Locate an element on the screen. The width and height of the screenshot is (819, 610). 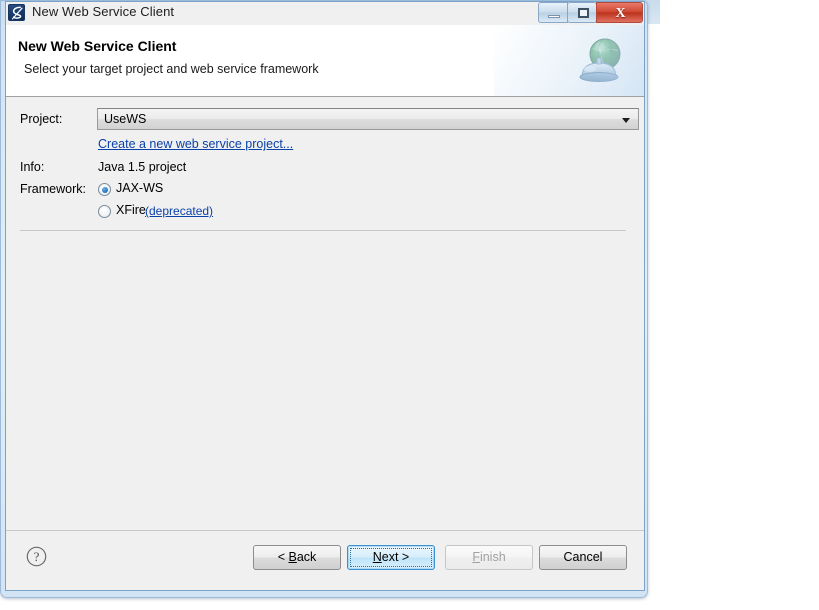
close-icon: X is located at coordinates (620, 13).